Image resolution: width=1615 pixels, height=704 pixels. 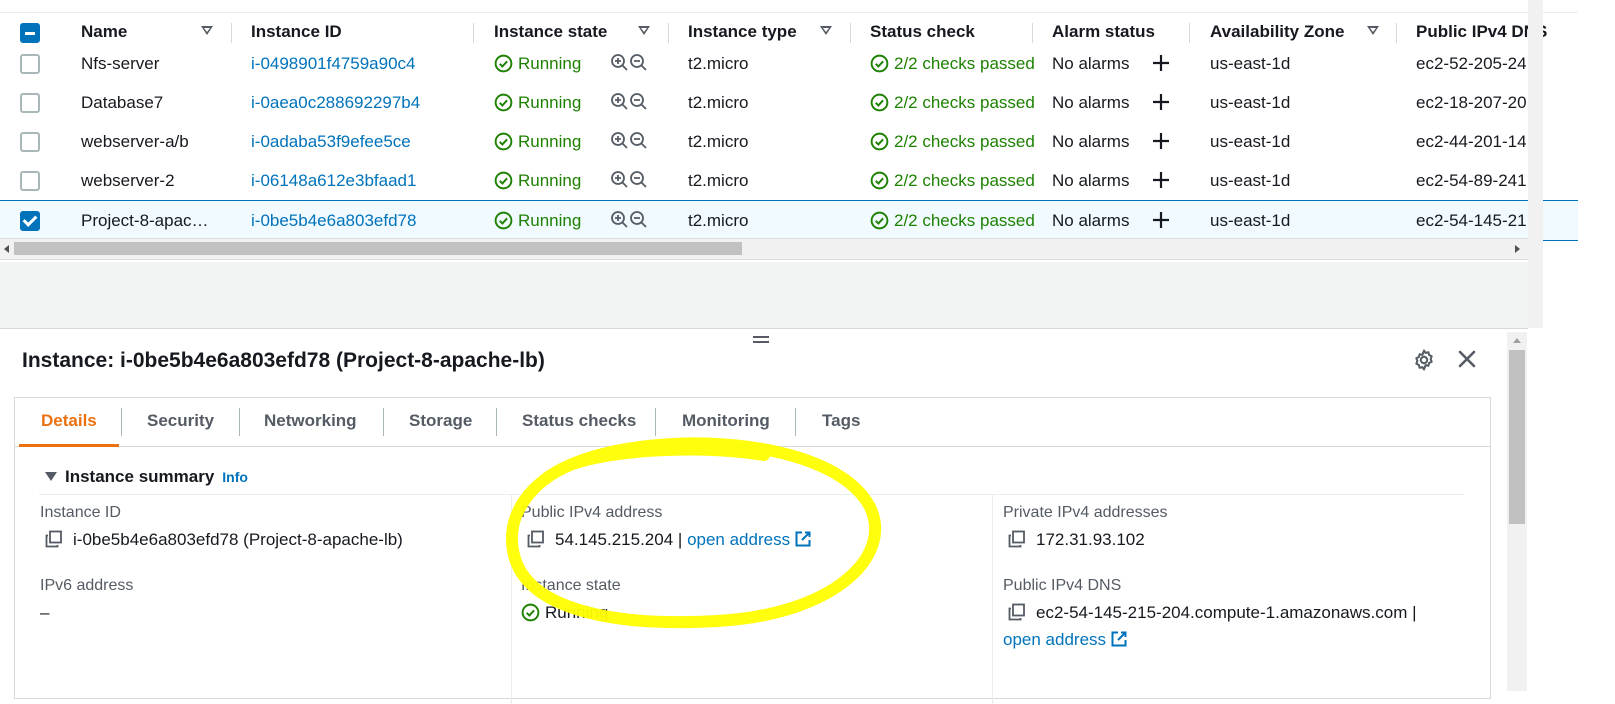 I want to click on tab-networking: Networking, so click(x=310, y=421).